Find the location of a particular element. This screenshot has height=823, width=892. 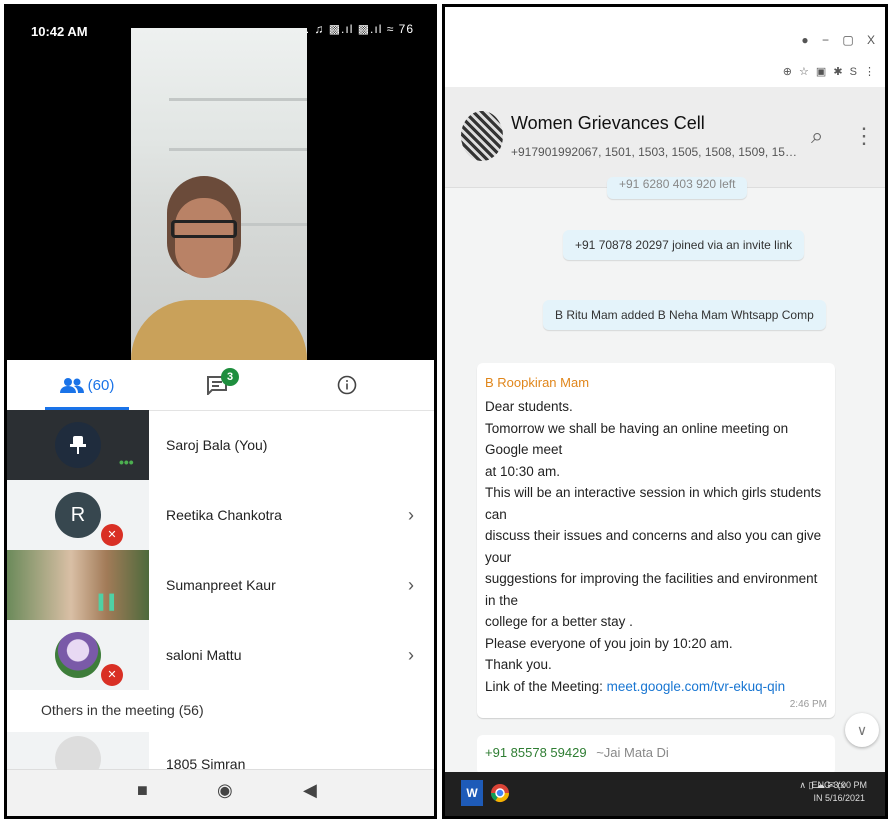

people-count: (60) is located at coordinates (101, 385).